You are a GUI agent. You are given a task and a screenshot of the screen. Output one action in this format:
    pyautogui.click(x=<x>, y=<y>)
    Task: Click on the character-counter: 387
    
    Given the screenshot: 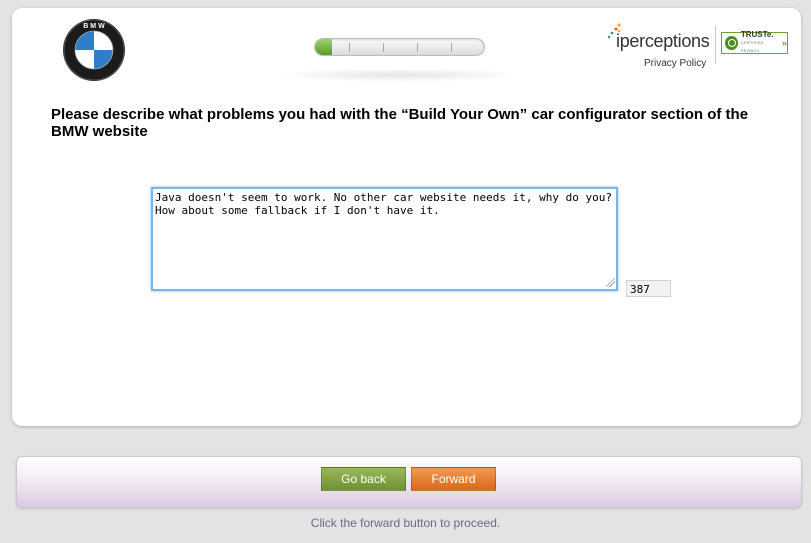 What is the action you would take?
    pyautogui.click(x=648, y=288)
    